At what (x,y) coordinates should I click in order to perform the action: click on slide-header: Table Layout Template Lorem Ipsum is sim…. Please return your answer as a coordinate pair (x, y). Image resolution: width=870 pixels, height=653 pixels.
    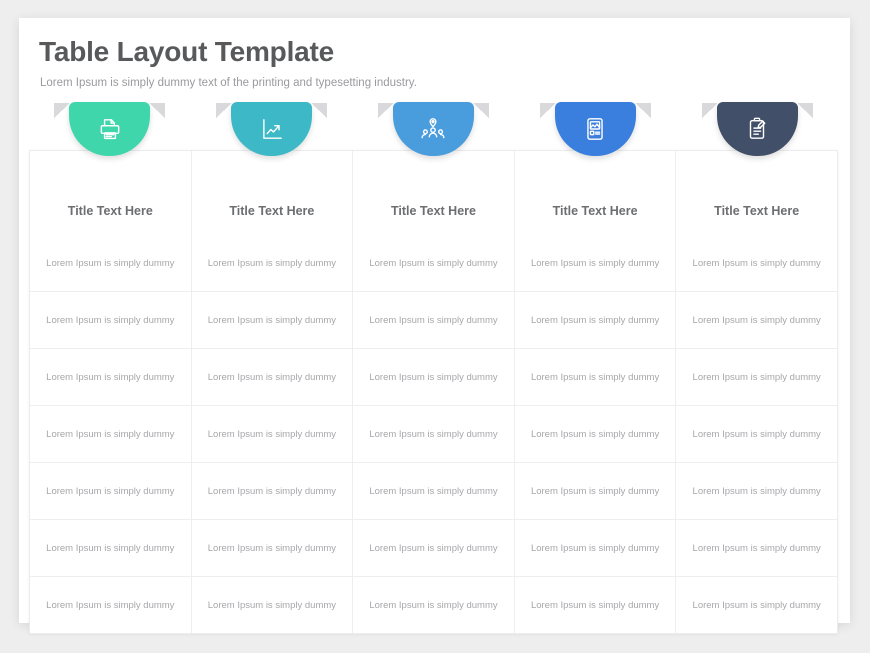
    Looking at the image, I should click on (228, 62).